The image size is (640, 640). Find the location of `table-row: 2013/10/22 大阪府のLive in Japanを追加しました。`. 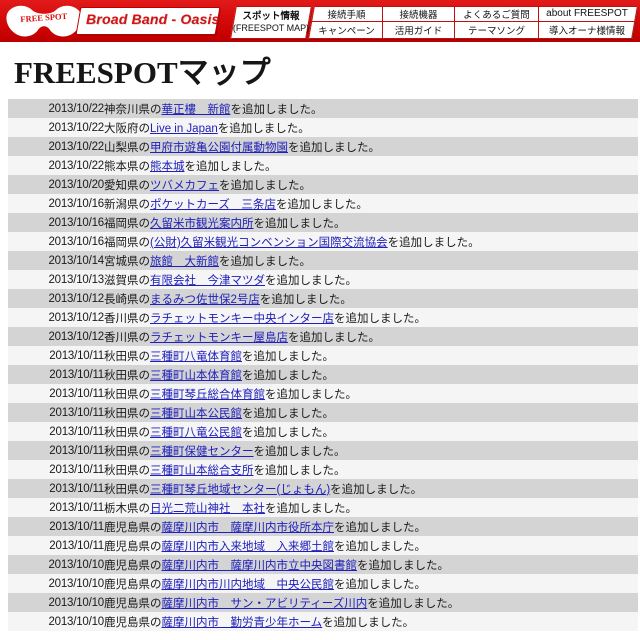

table-row: 2013/10/22 大阪府のLive in Japanを追加しました。 is located at coordinates (323, 127).